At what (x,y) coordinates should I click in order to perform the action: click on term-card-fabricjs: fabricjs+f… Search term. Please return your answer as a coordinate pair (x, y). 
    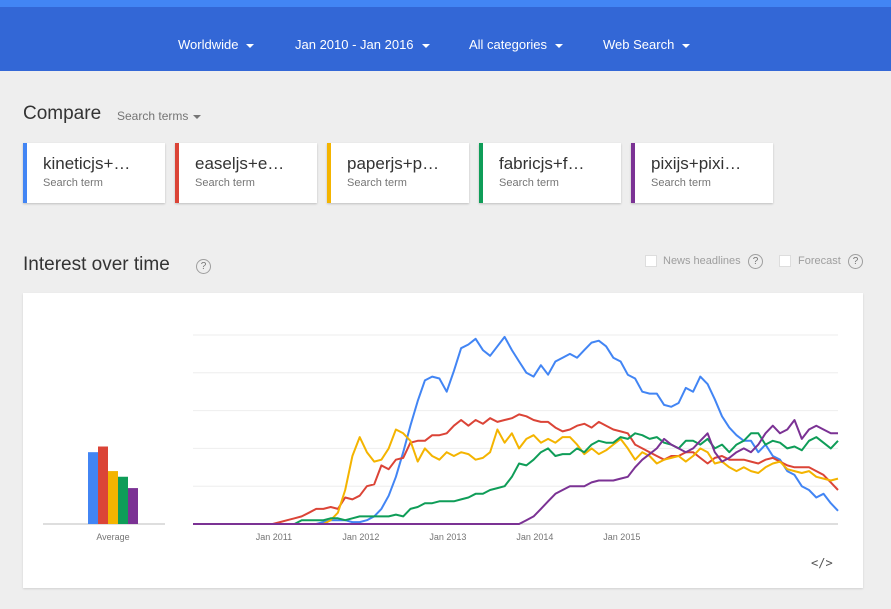
    Looking at the image, I should click on (550, 173).